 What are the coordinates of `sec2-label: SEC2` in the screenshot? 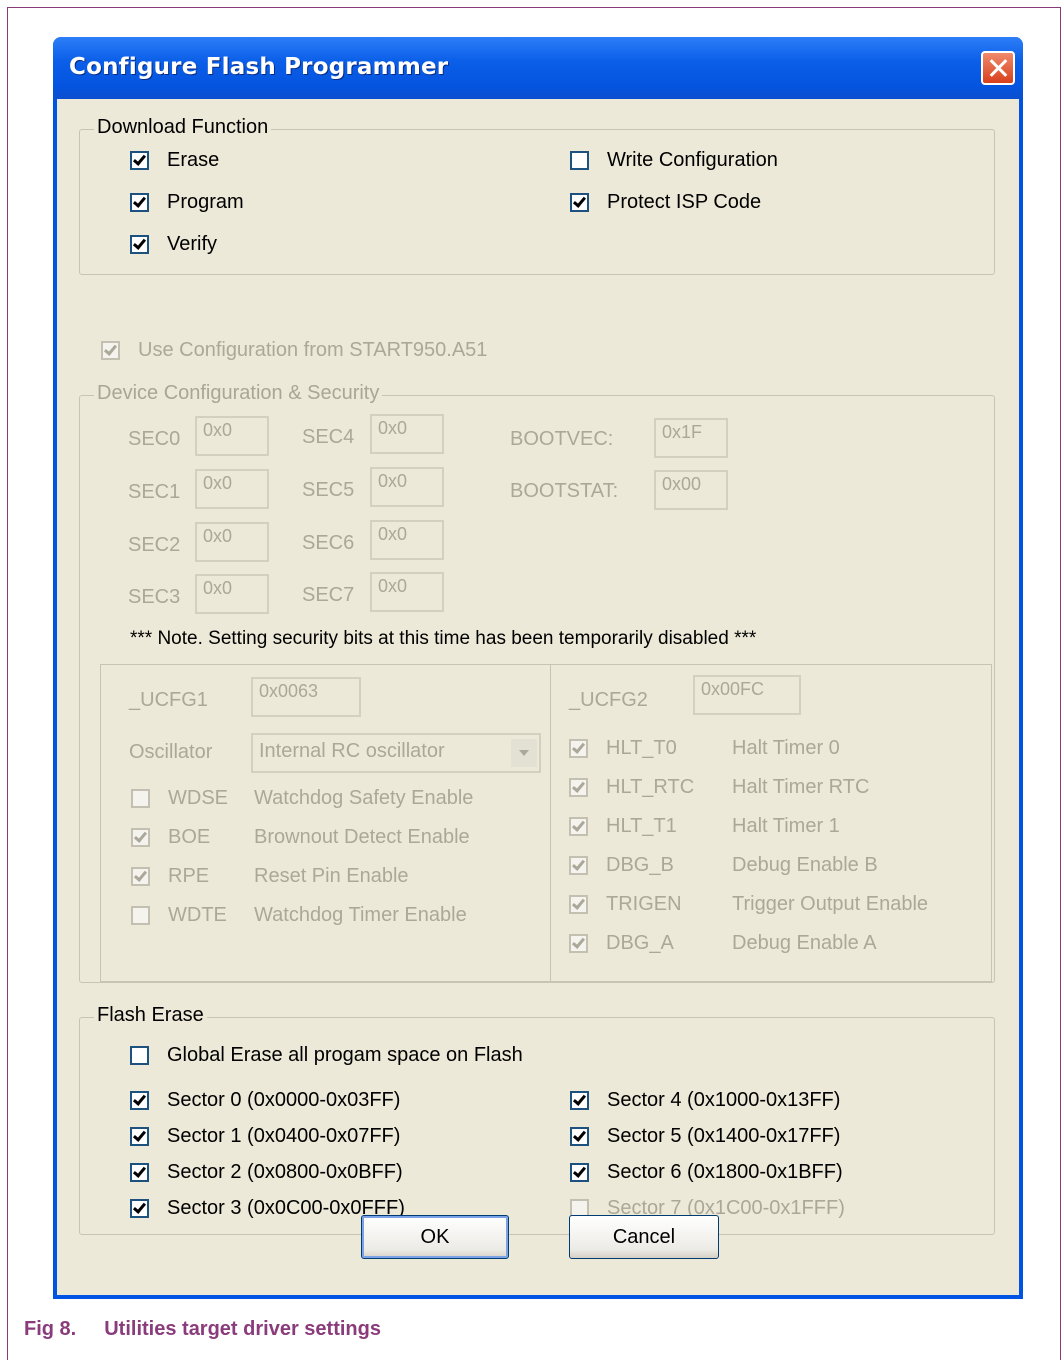 It's located at (154, 545).